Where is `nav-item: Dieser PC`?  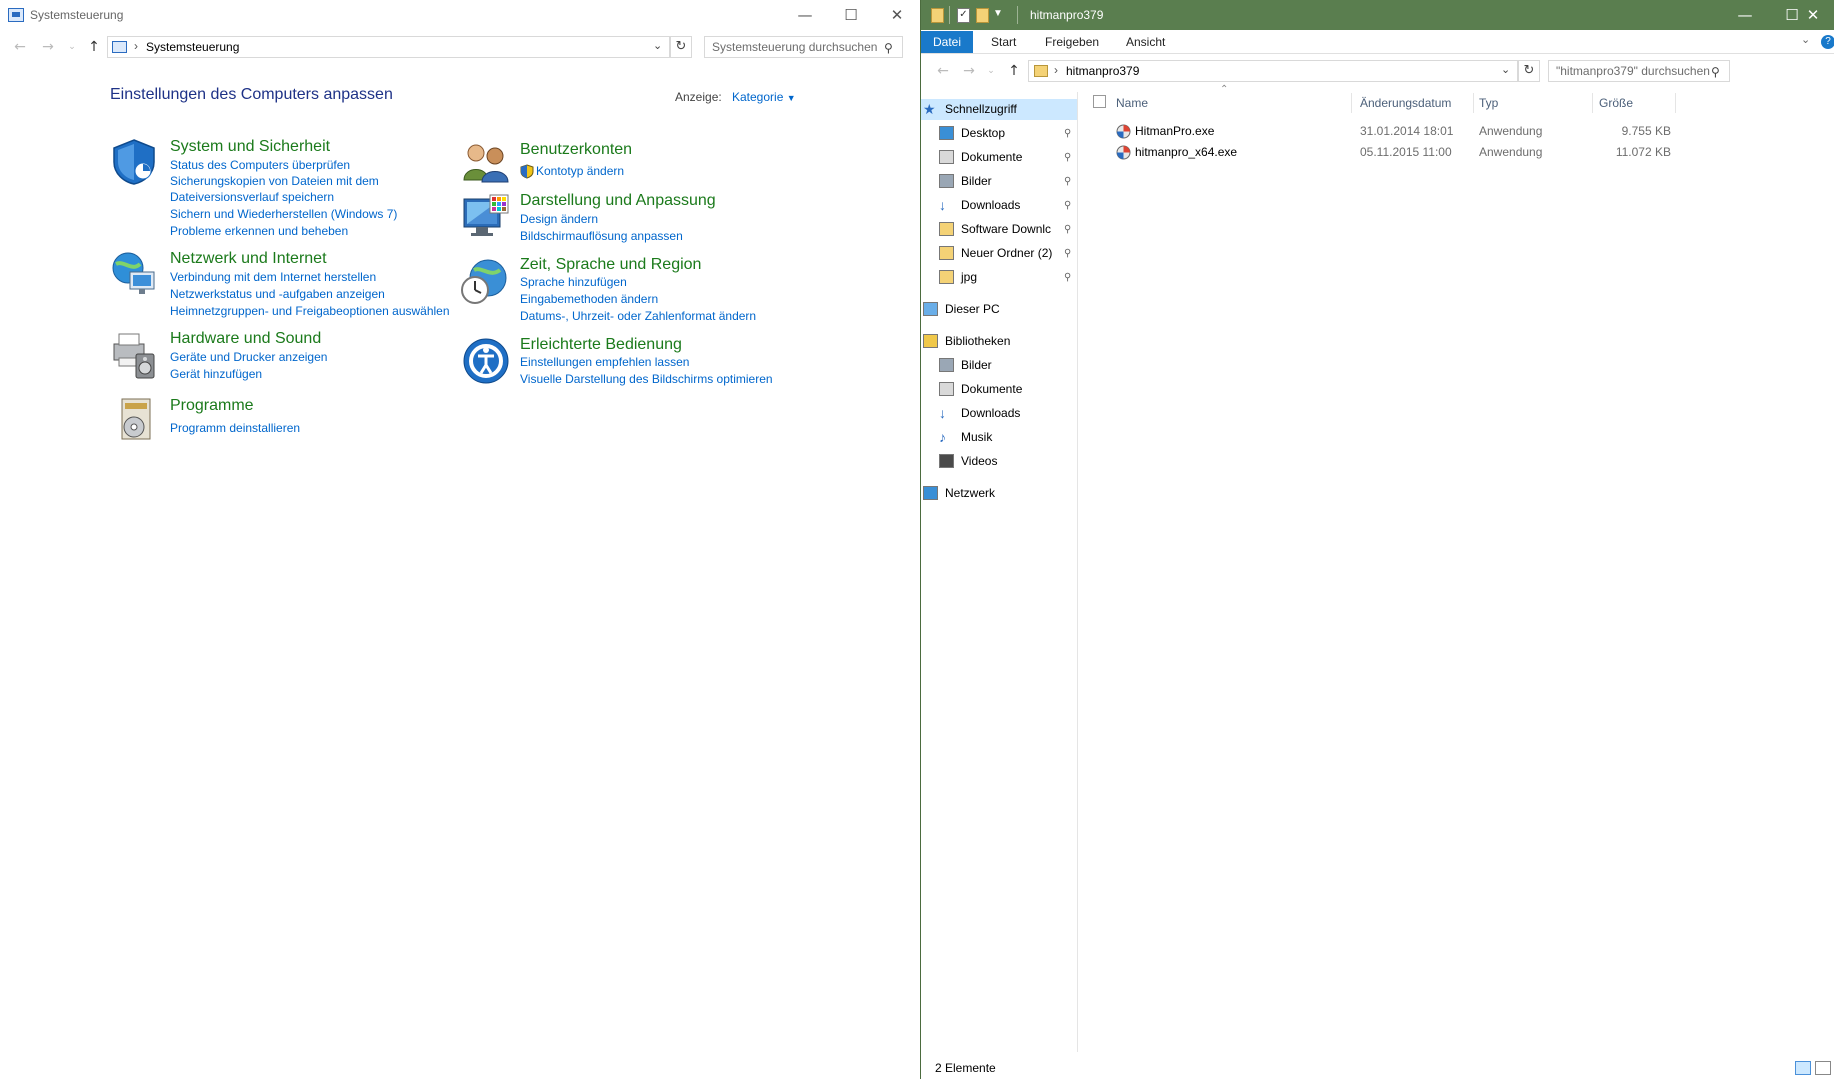 nav-item: Dieser PC is located at coordinates (999, 309).